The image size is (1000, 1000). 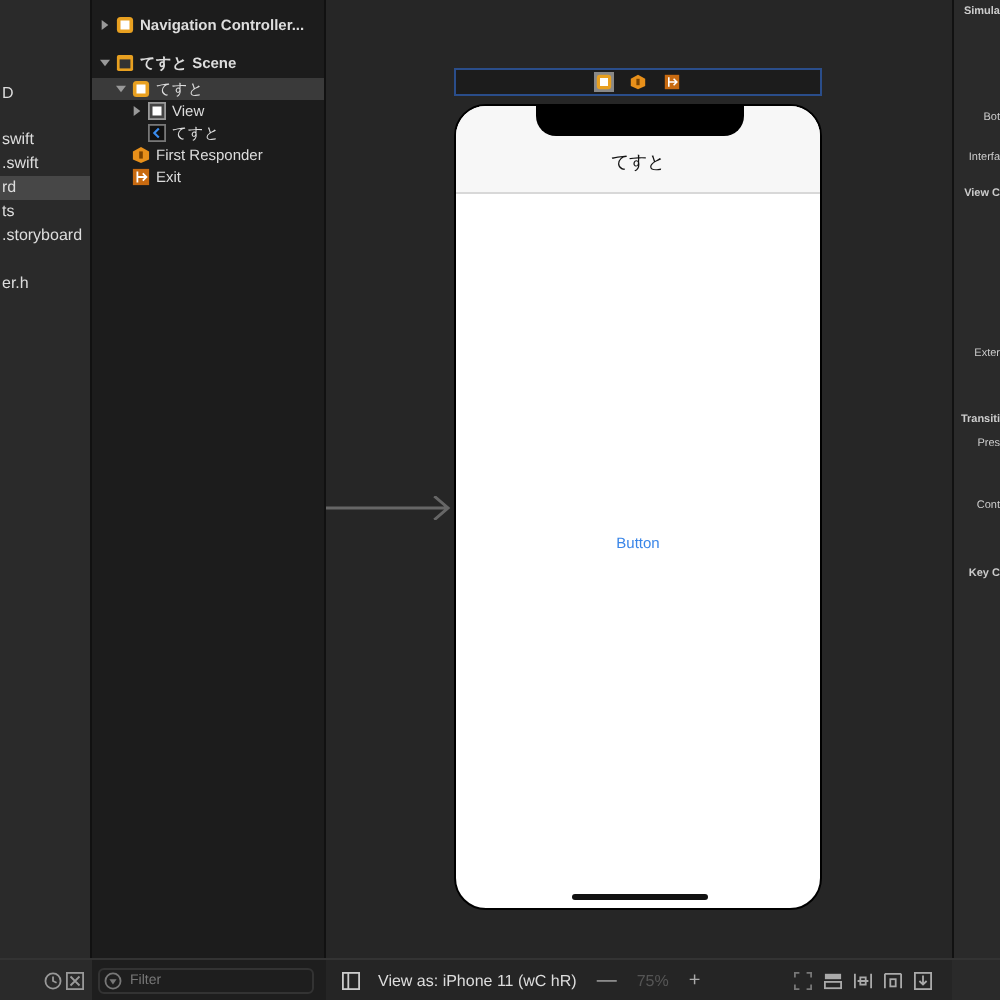 What do you see at coordinates (640, 897) in the screenshot?
I see `home-indicator` at bounding box center [640, 897].